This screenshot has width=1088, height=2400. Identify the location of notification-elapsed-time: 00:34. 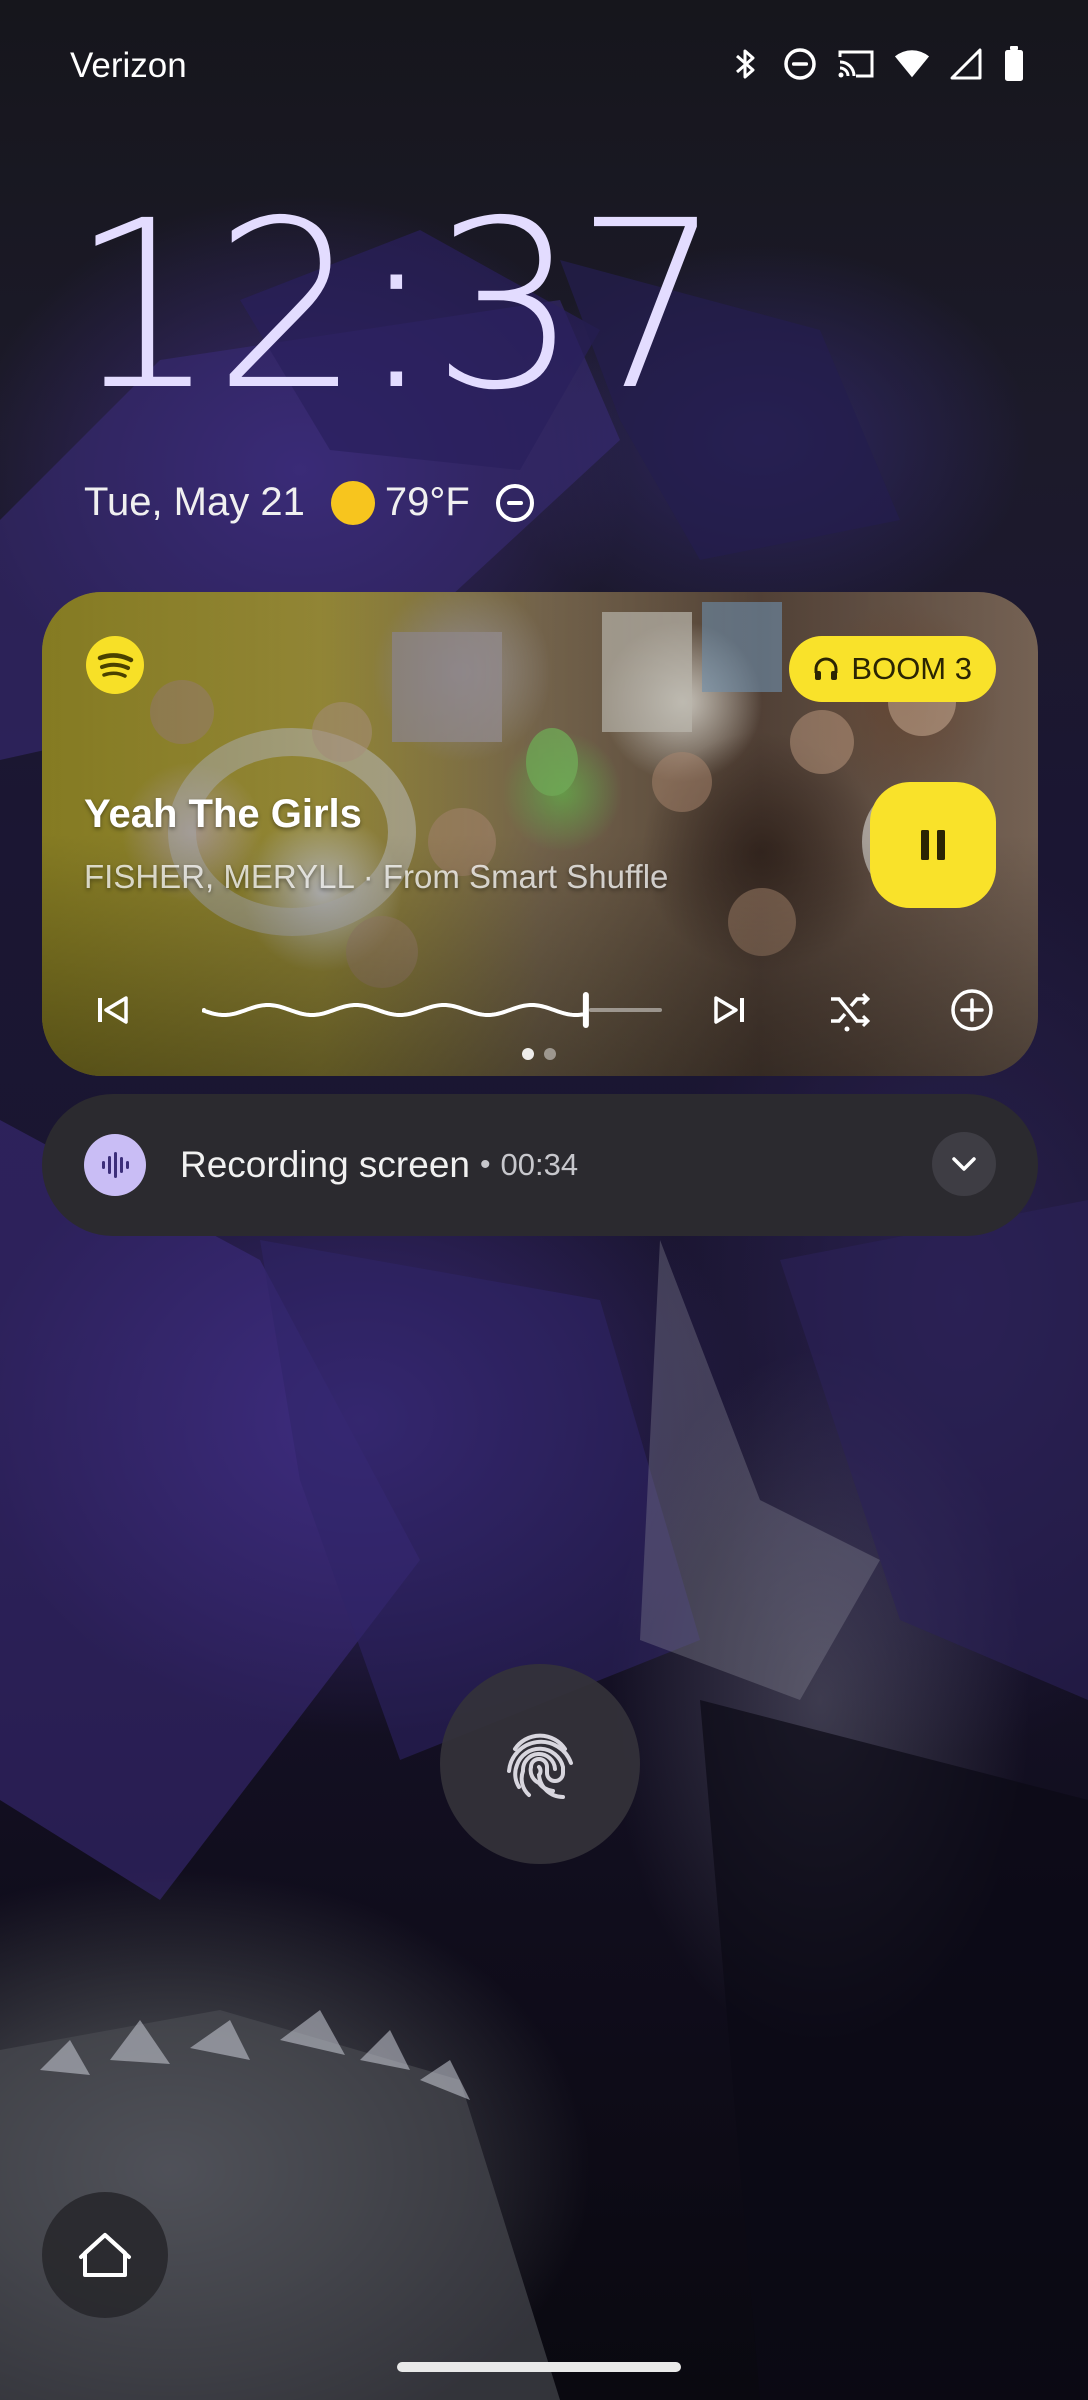
(539, 1164).